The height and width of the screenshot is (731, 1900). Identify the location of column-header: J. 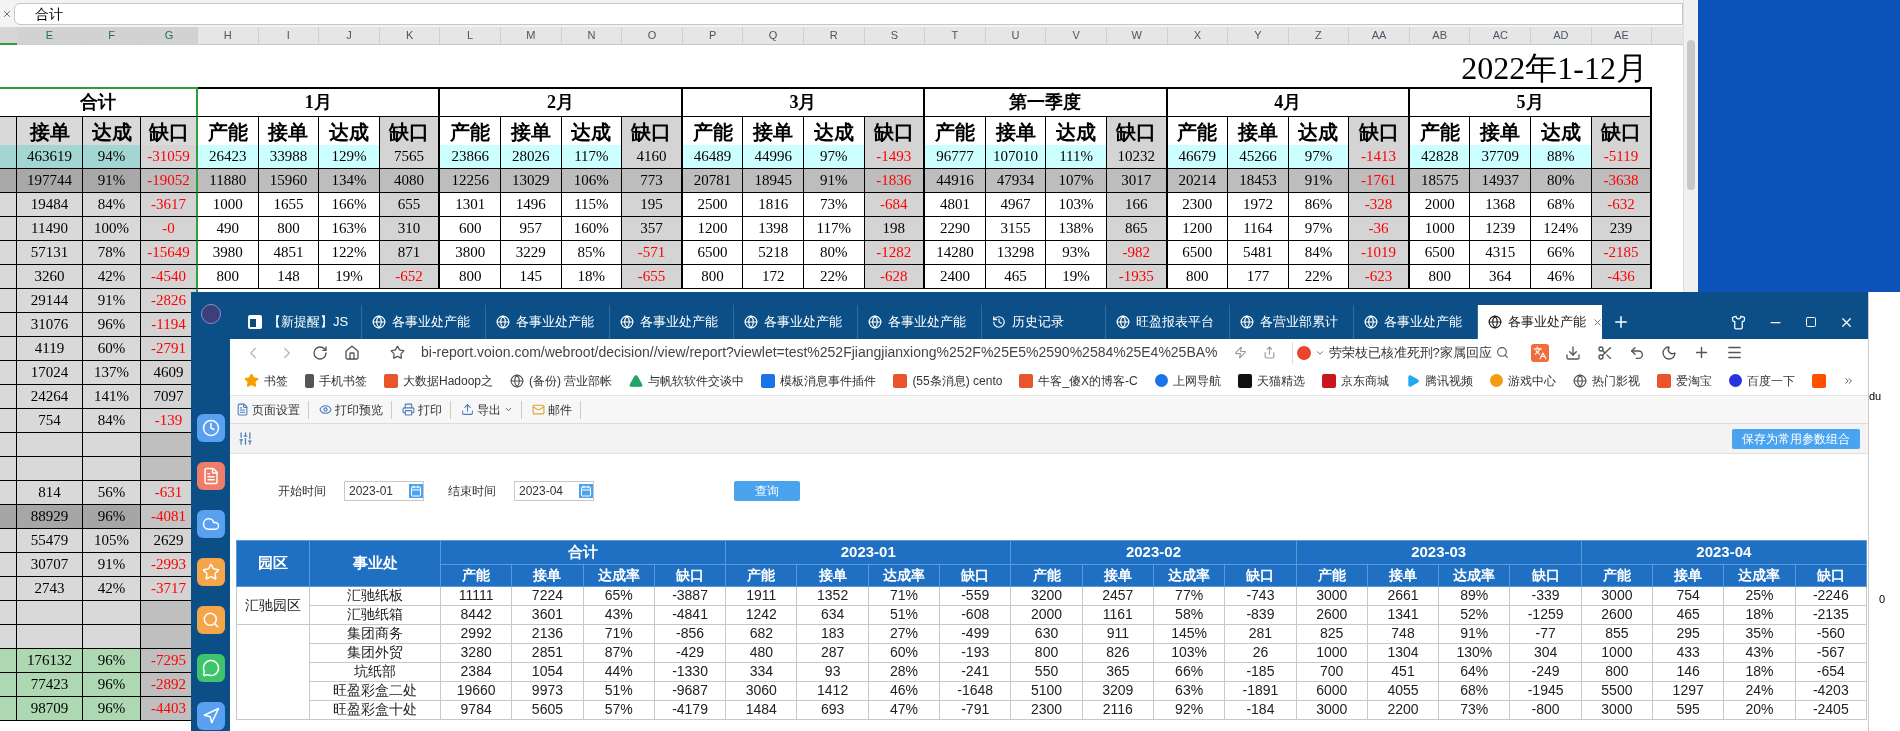
(349, 36).